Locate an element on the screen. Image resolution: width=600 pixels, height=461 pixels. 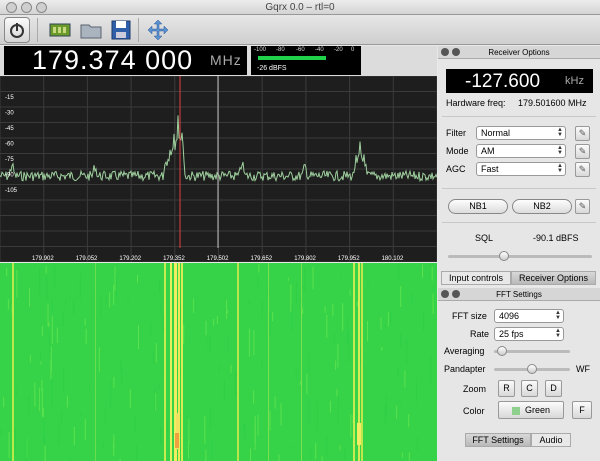
spectrum-y-tick-label: -45 is located at coordinates (9, 129).